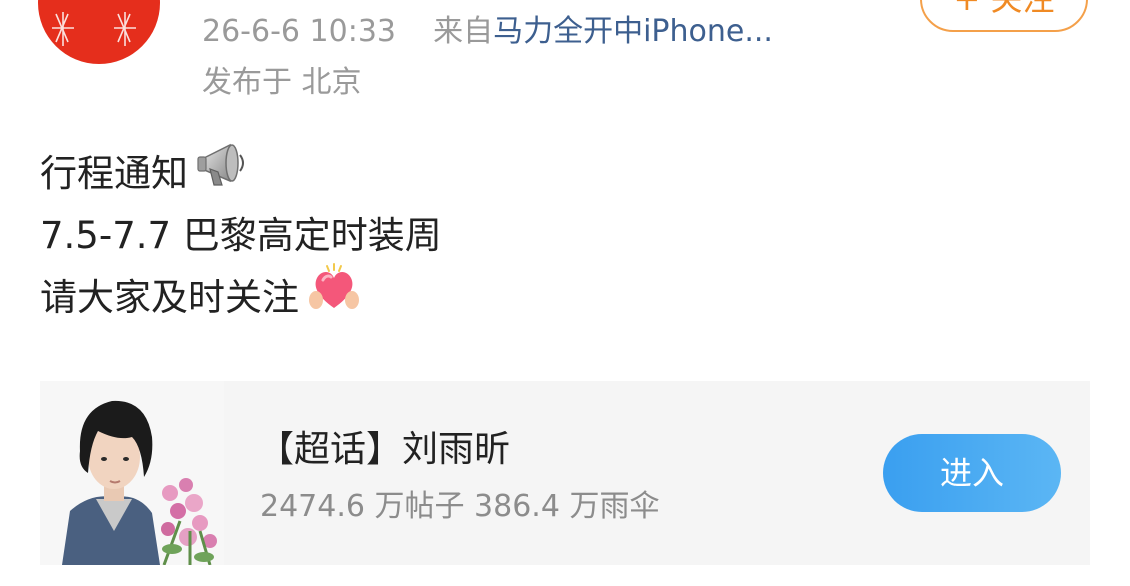 The height and width of the screenshot is (586, 1130). Describe the element at coordinates (1004, 16) in the screenshot. I see `follow-button: + 关注` at that location.